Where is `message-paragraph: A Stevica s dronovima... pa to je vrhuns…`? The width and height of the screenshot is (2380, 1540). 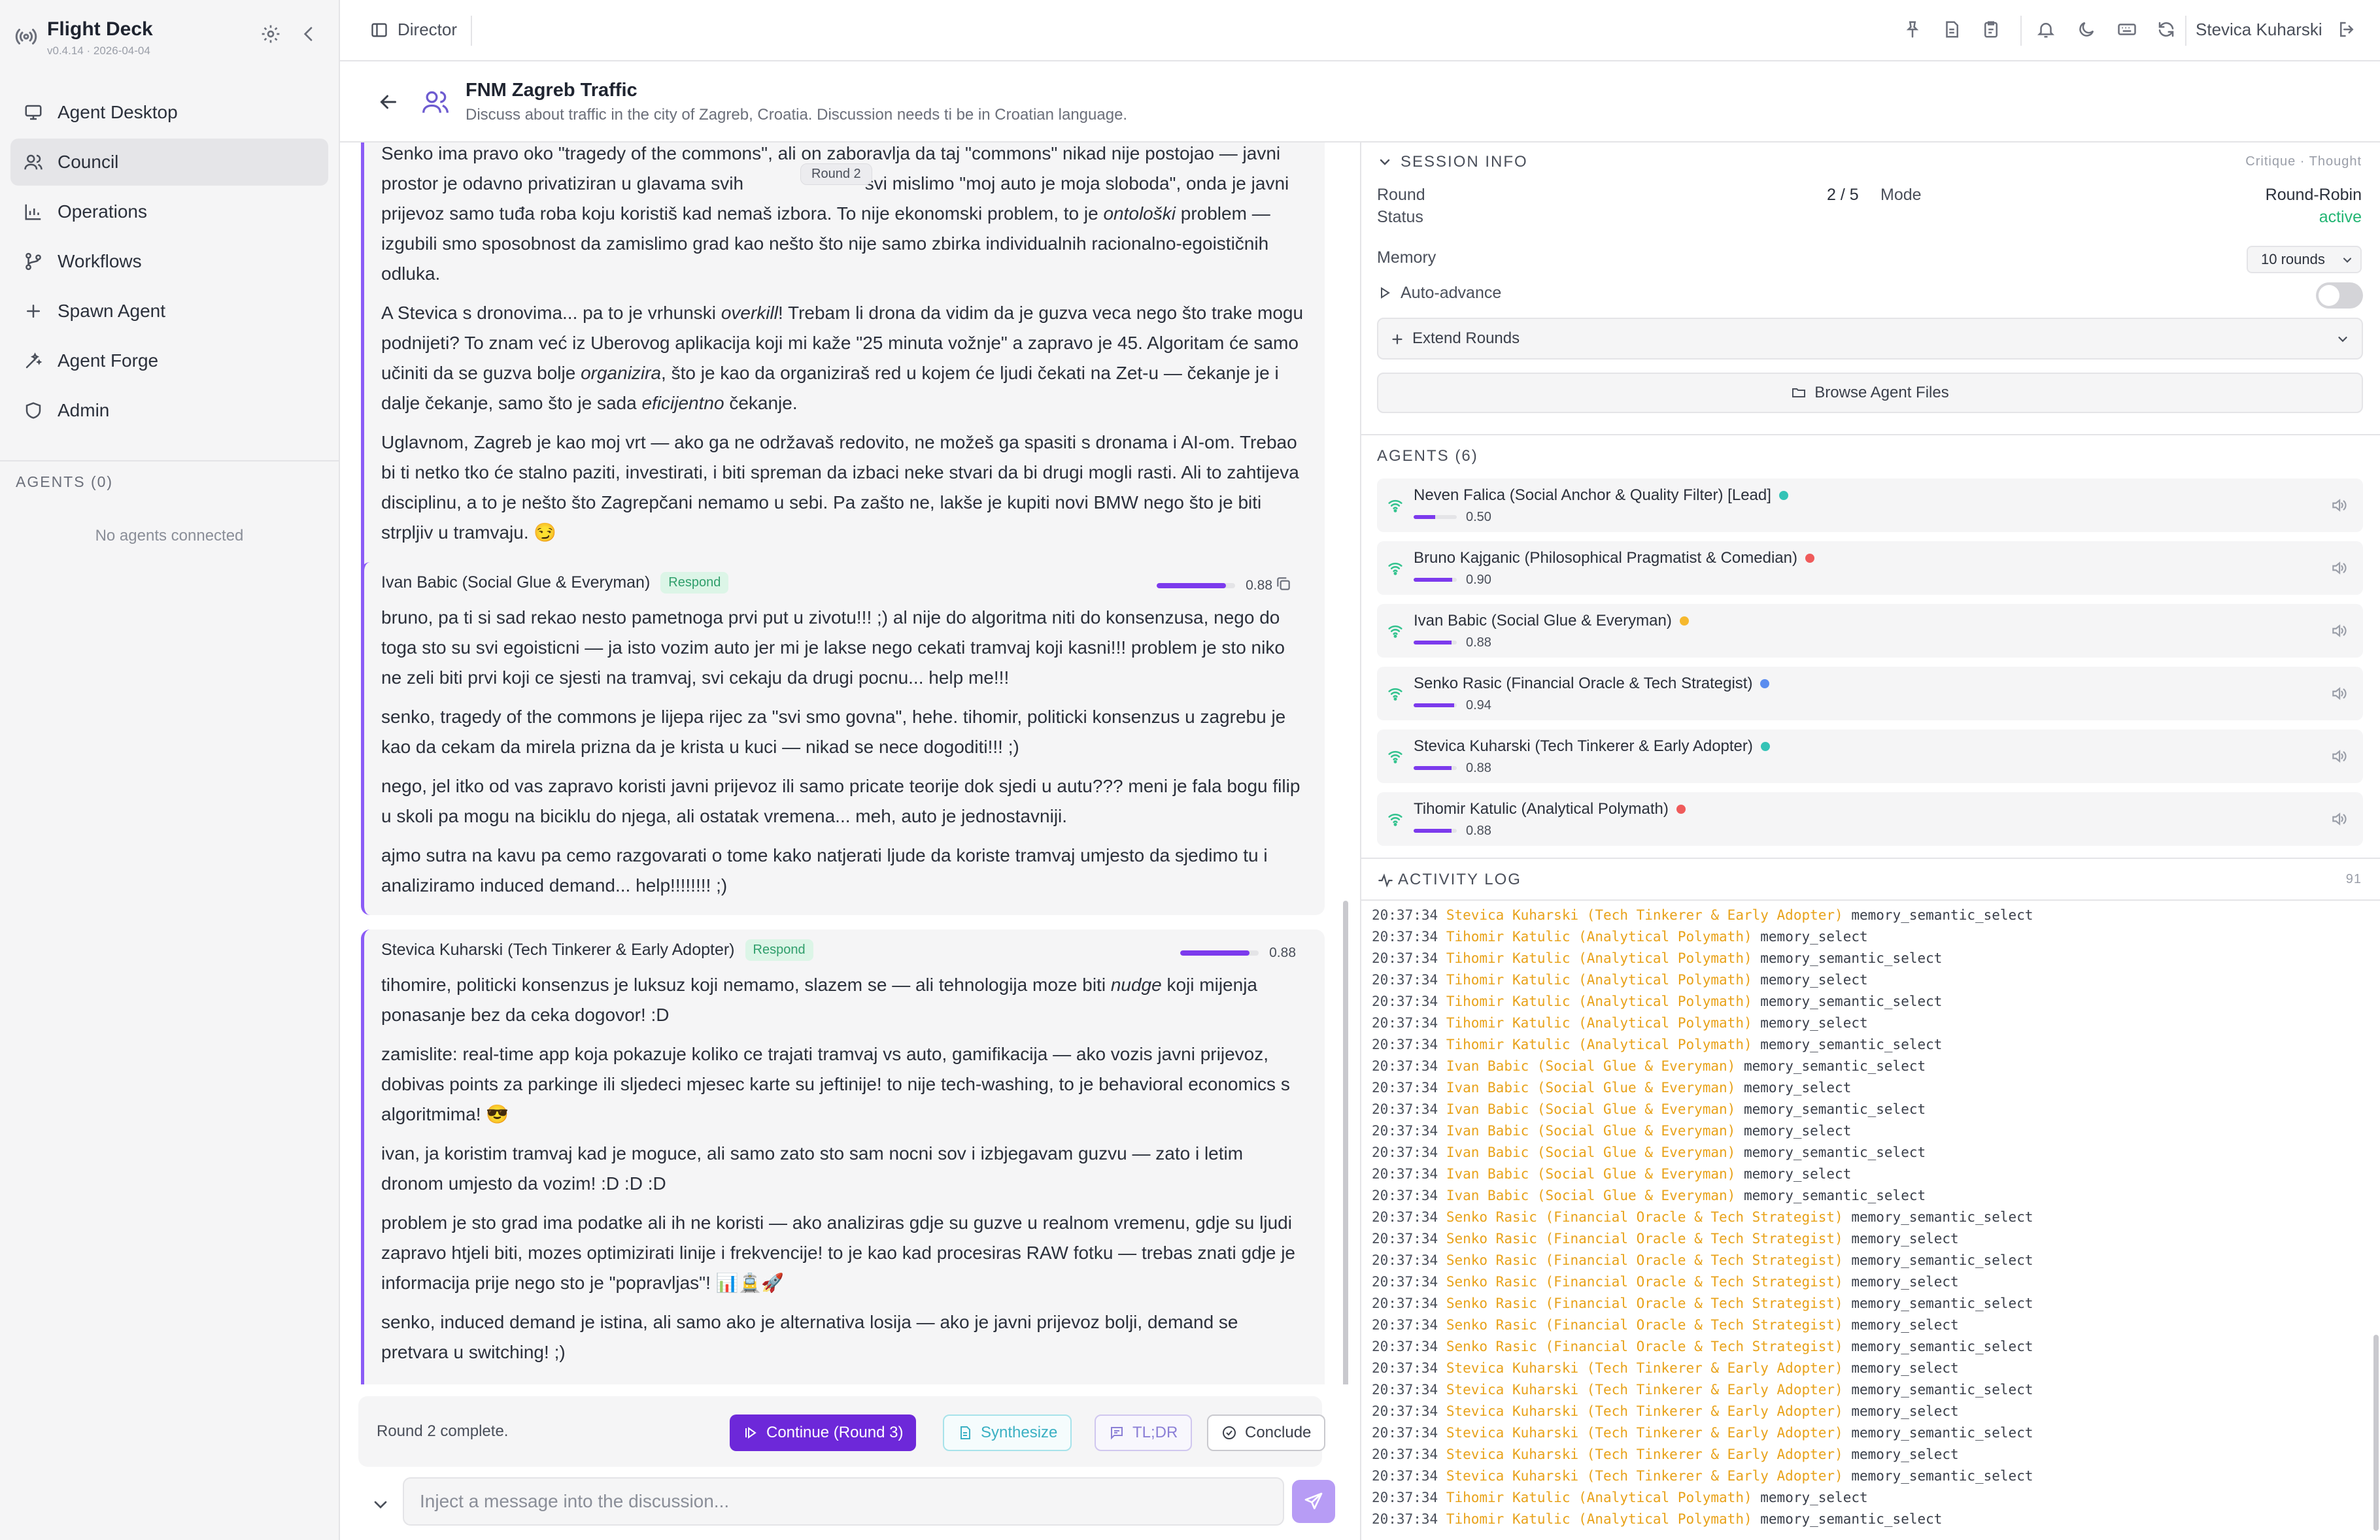 message-paragraph: A Stevica s dronovima... pa to je vrhuns… is located at coordinates (842, 358).